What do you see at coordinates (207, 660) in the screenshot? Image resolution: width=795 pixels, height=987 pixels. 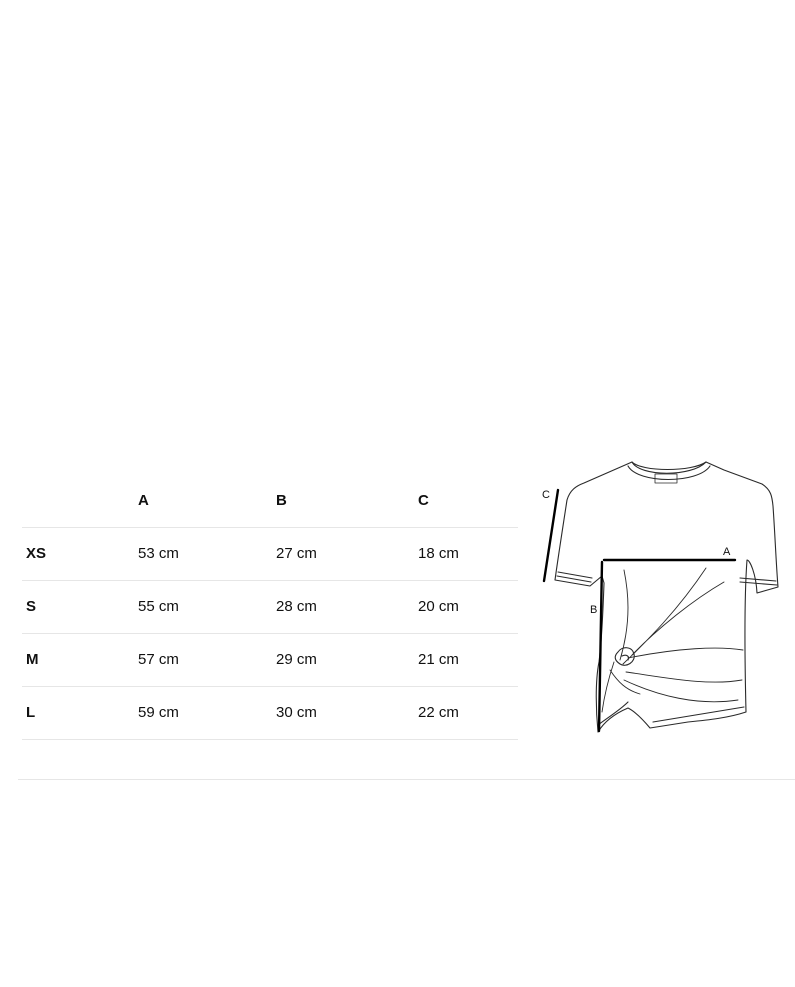 I see `measure-a: 57 cm` at bounding box center [207, 660].